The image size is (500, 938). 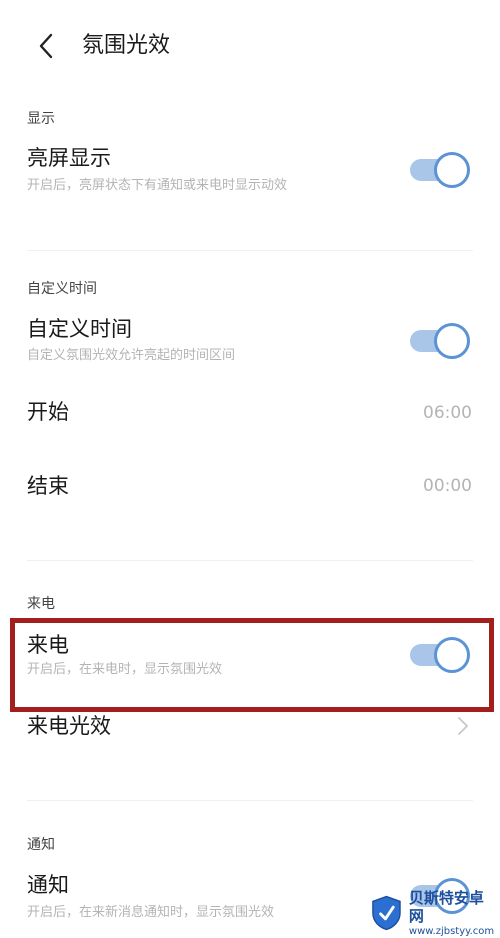 I want to click on chevron-left-icon, so click(x=46, y=46).